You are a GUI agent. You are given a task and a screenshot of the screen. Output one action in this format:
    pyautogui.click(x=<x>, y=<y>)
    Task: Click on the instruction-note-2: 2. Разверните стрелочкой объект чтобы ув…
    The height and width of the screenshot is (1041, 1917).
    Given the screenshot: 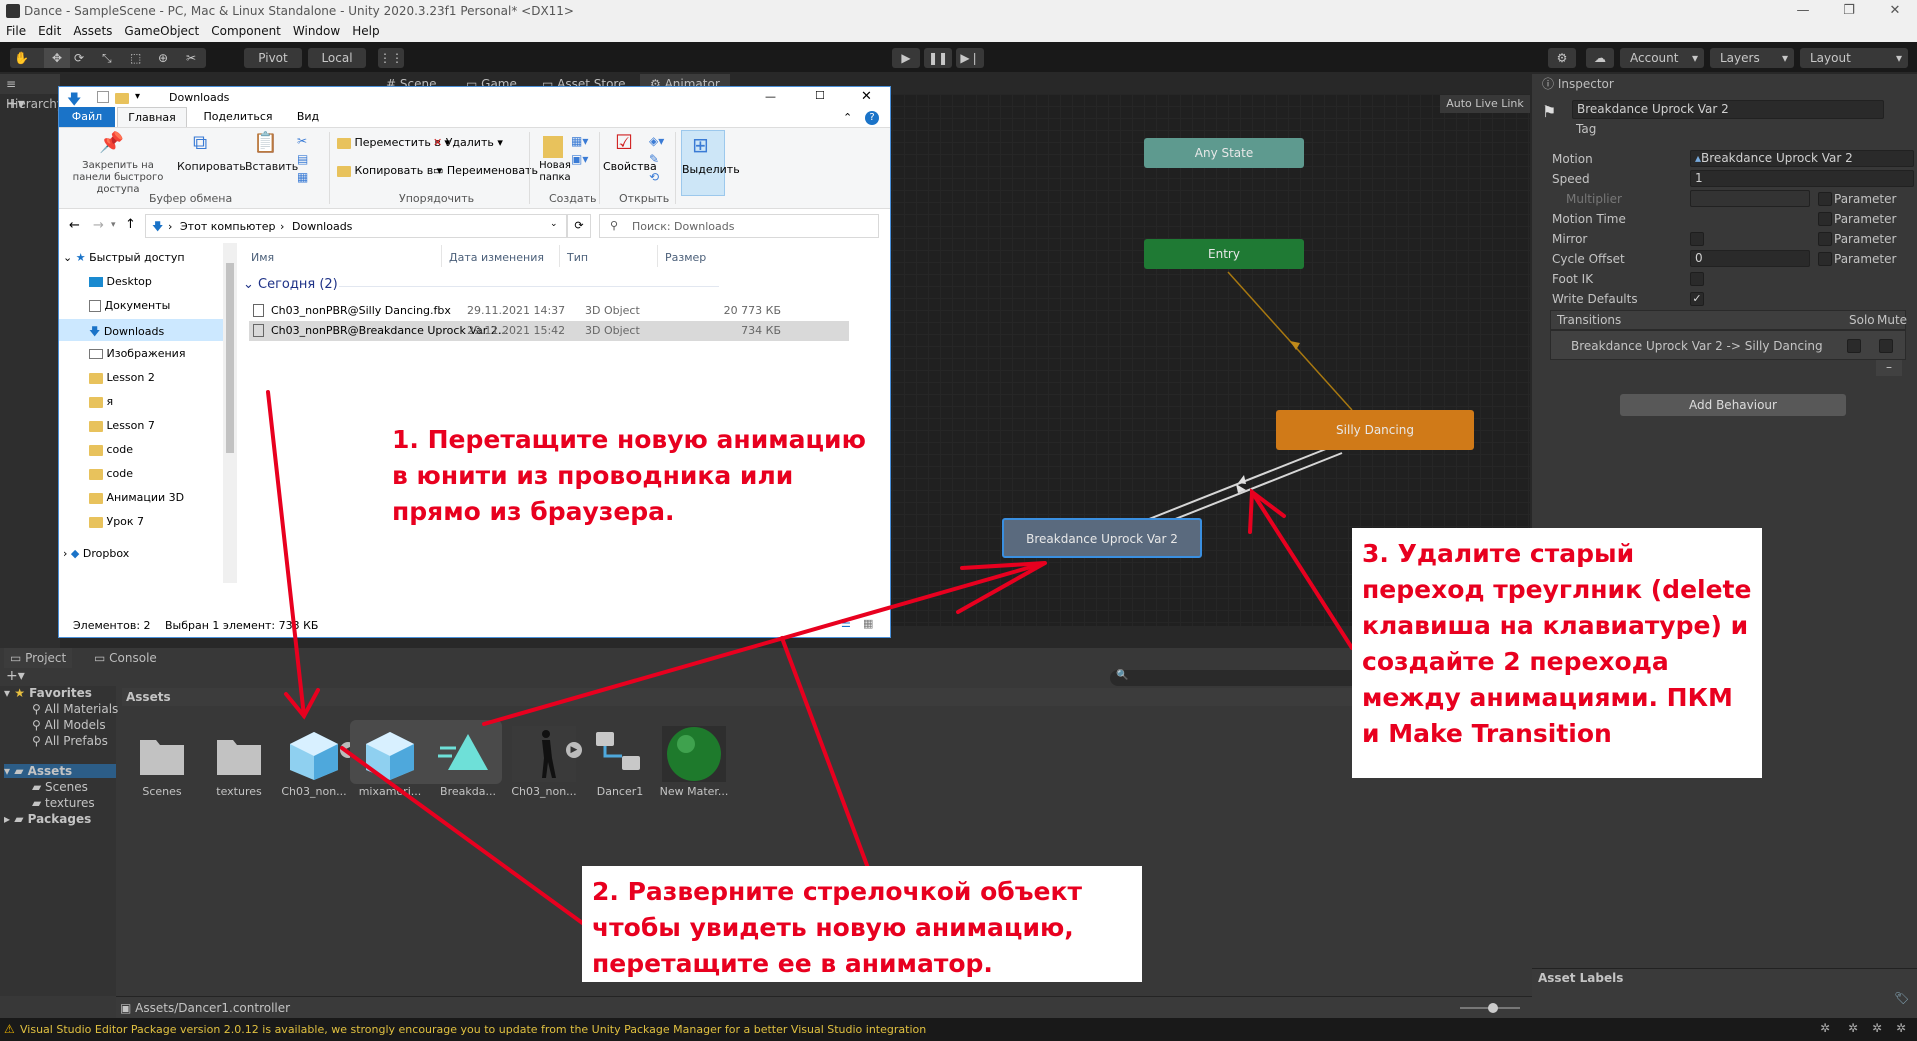 What is the action you would take?
    pyautogui.click(x=862, y=924)
    